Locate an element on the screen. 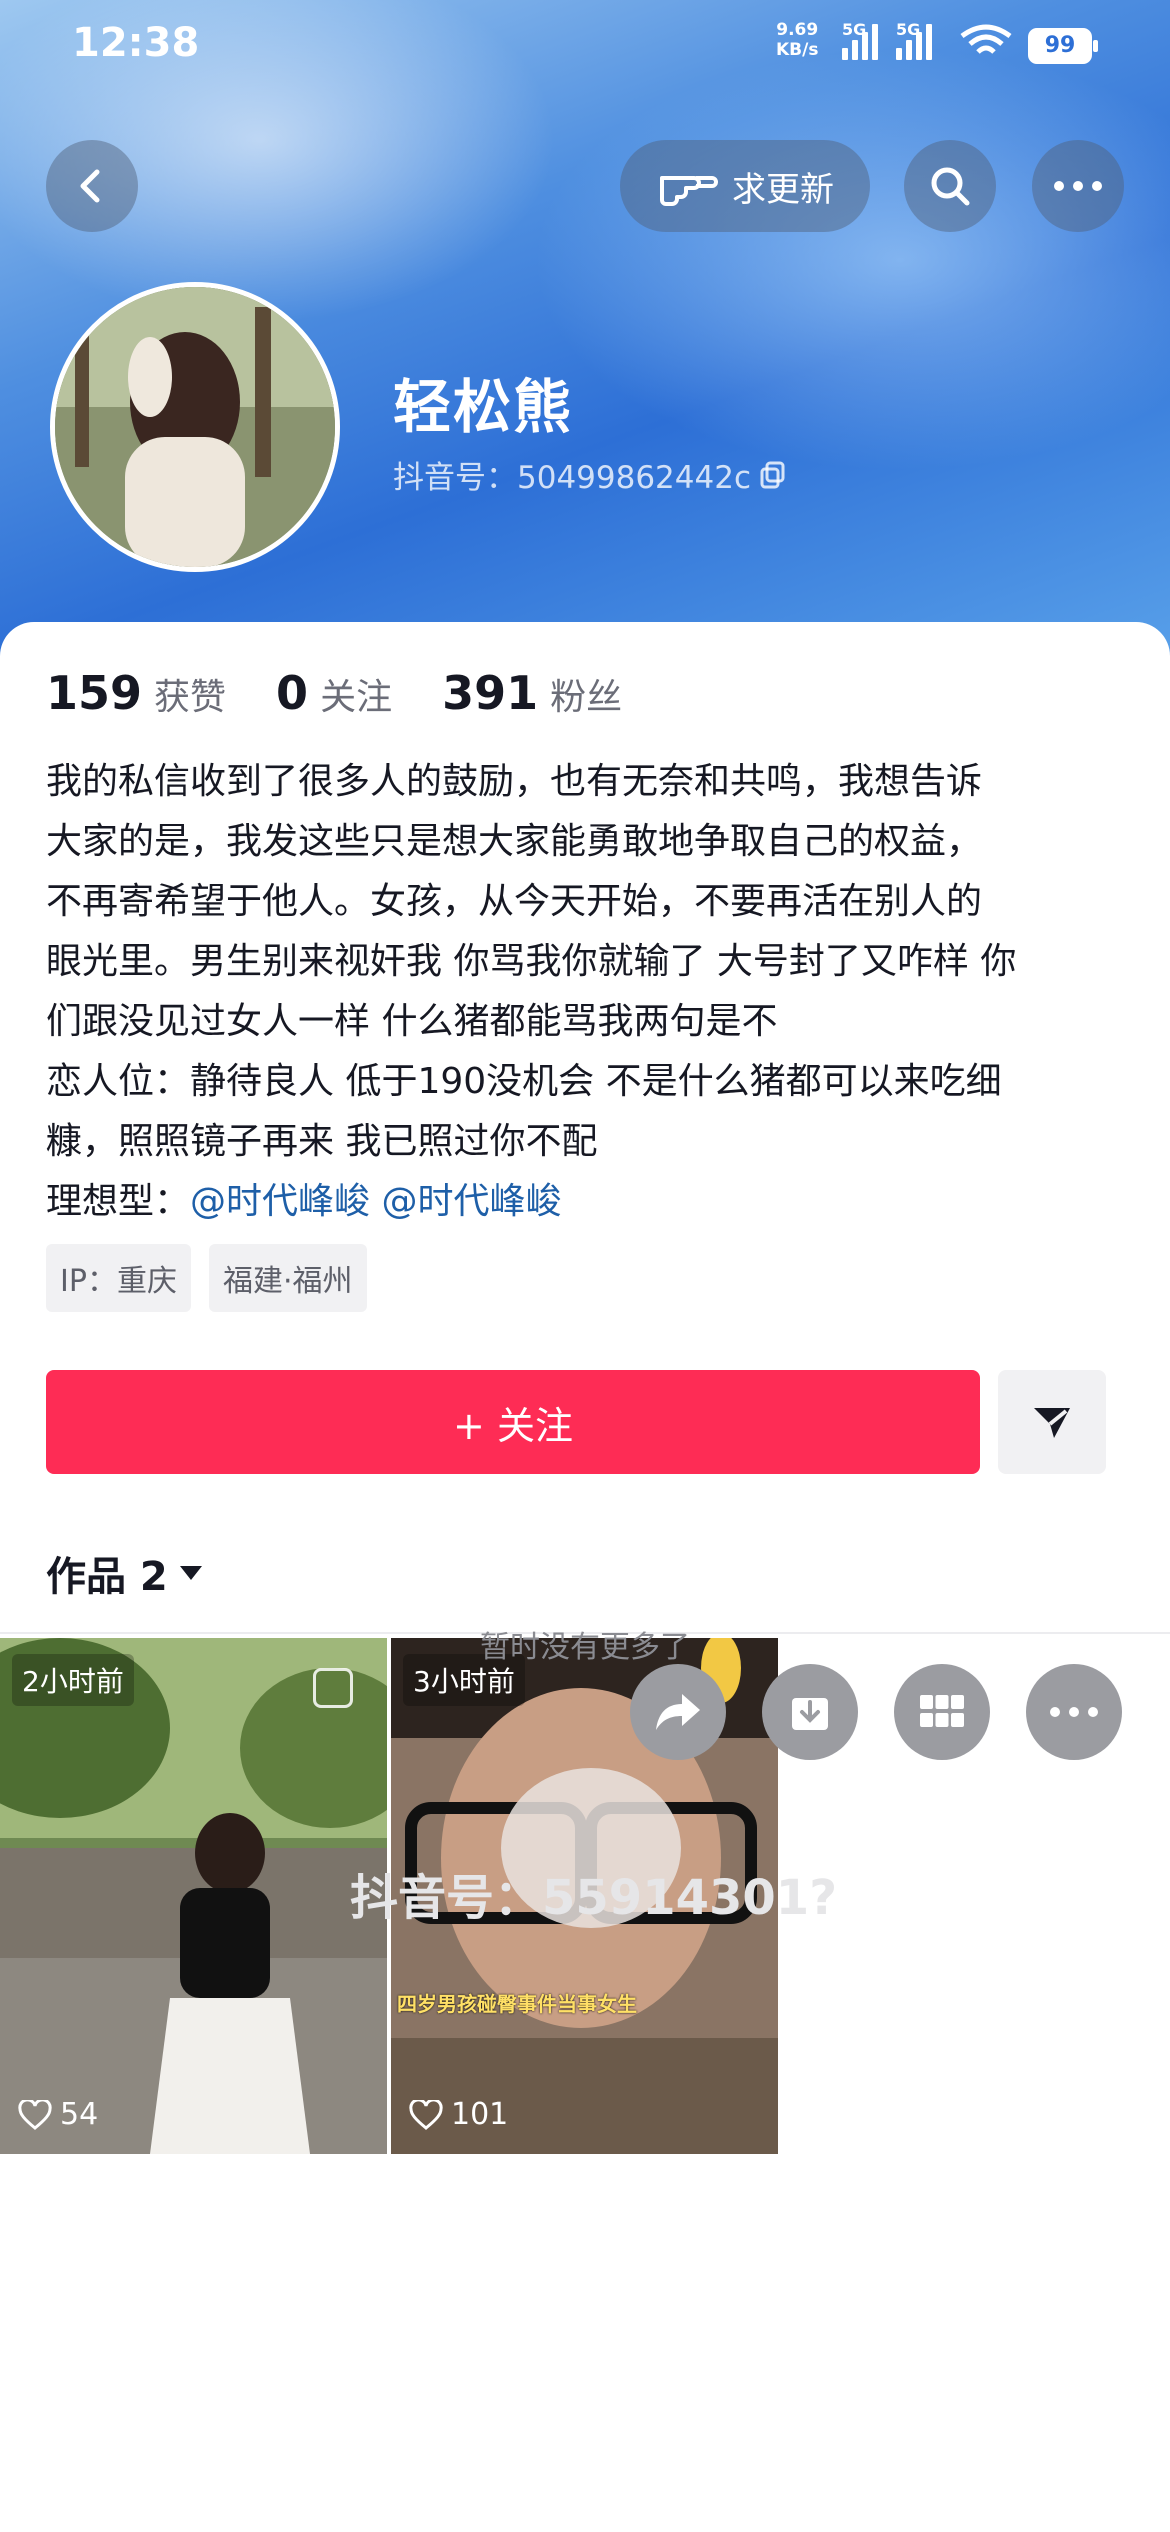 Image resolution: width=1170 pixels, height=2532 pixels. search-button is located at coordinates (950, 186).